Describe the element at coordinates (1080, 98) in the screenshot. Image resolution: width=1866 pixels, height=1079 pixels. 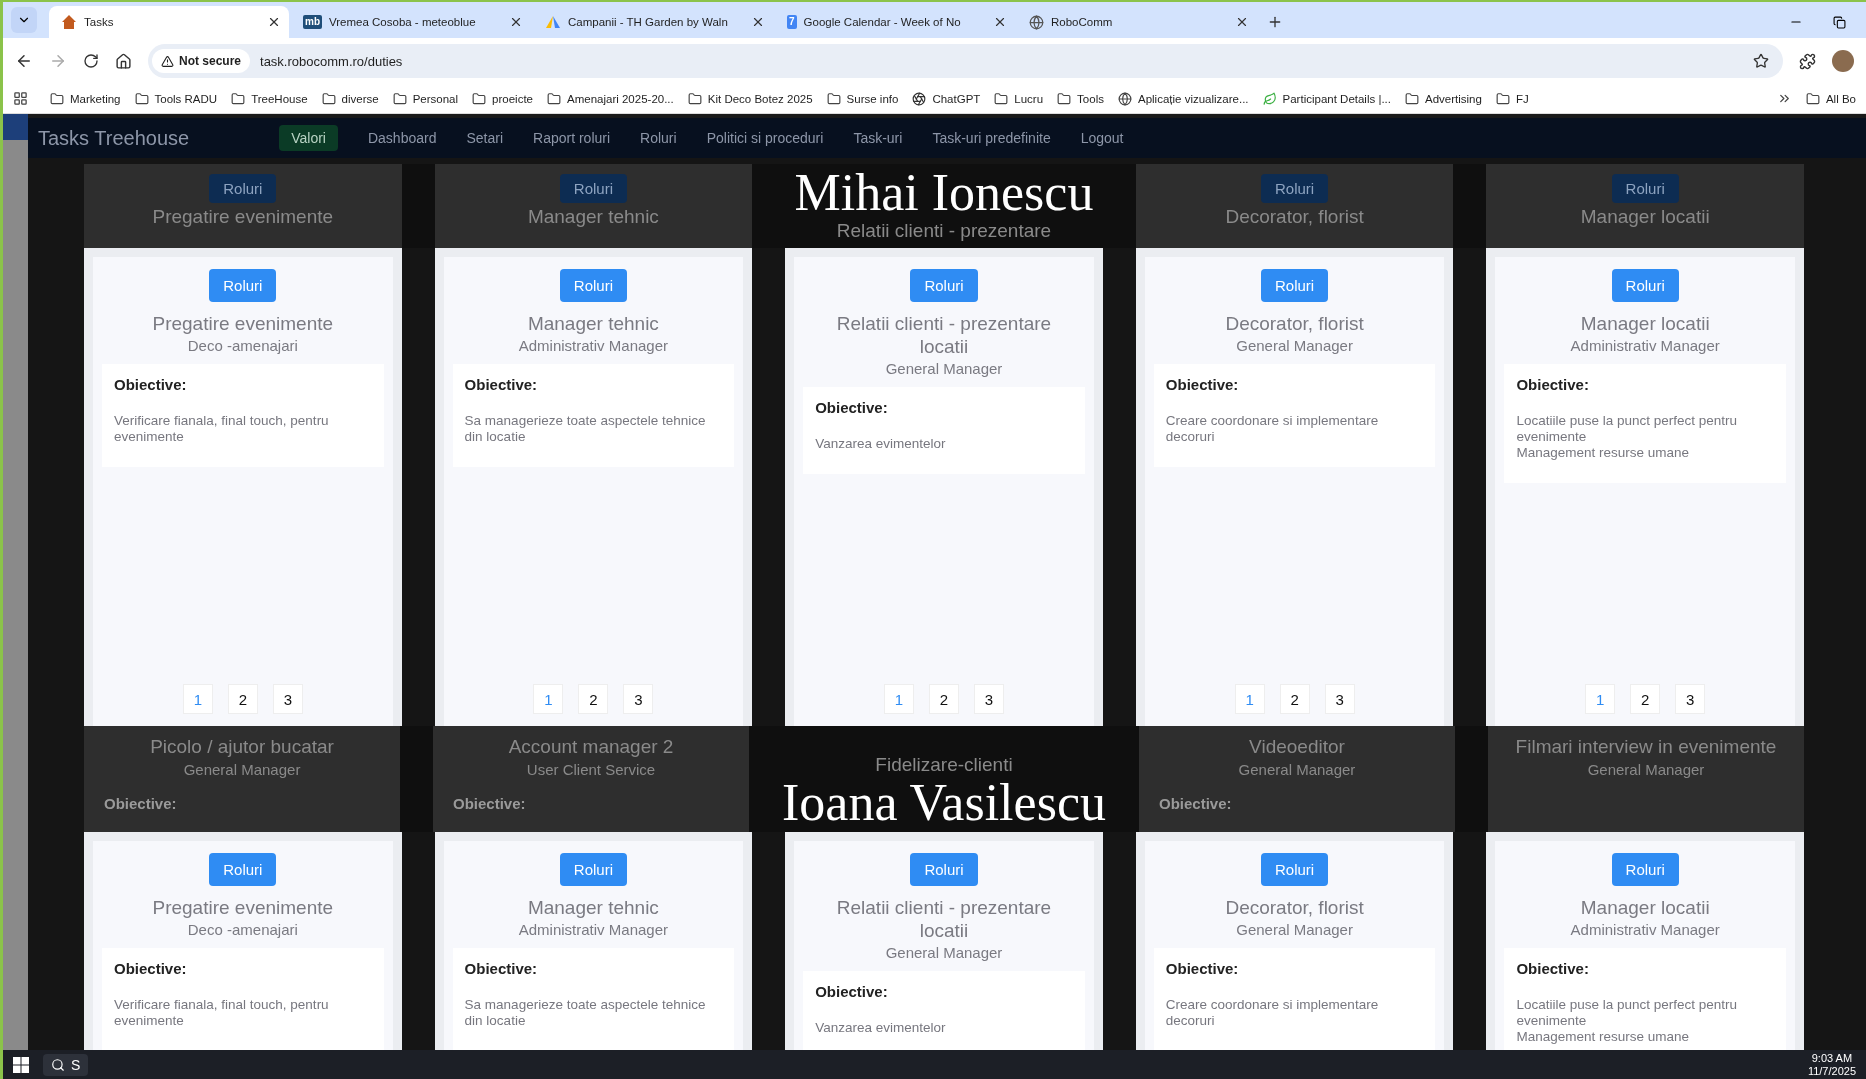
I see `bookmark-link: Tools` at that location.